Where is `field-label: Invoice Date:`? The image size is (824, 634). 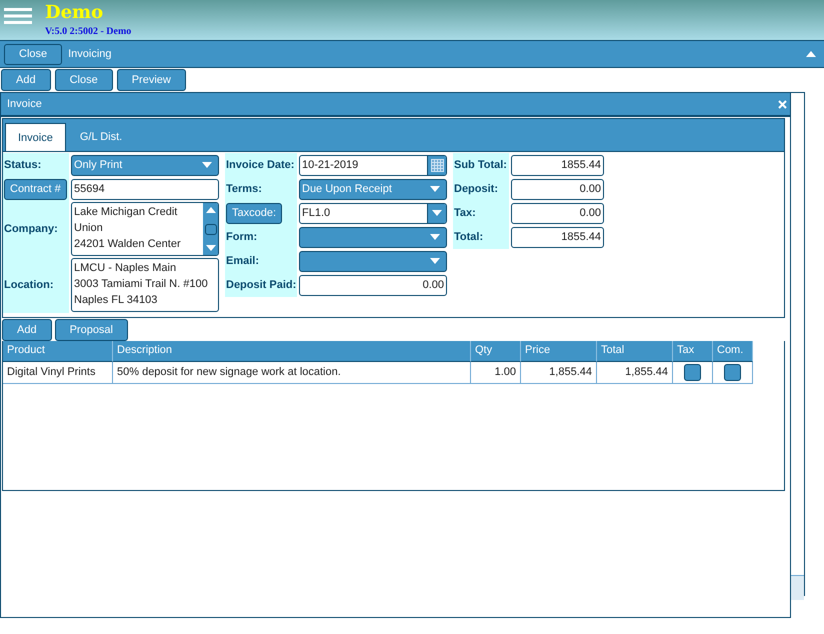
field-label: Invoice Date: is located at coordinates (260, 165).